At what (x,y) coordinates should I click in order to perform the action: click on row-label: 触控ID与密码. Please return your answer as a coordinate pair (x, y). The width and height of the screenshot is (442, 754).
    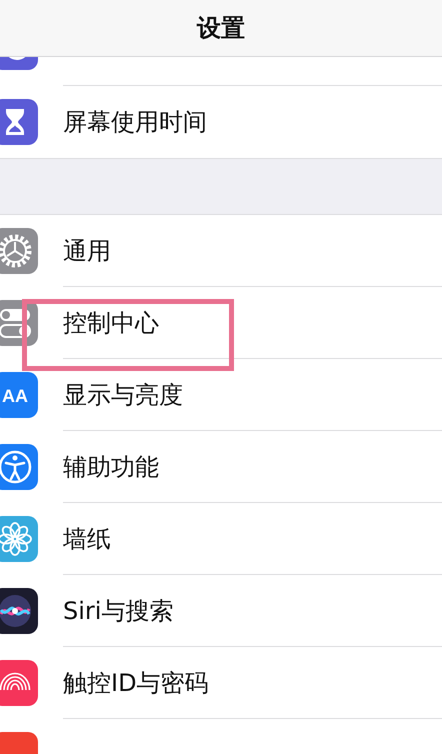
    Looking at the image, I should click on (136, 683).